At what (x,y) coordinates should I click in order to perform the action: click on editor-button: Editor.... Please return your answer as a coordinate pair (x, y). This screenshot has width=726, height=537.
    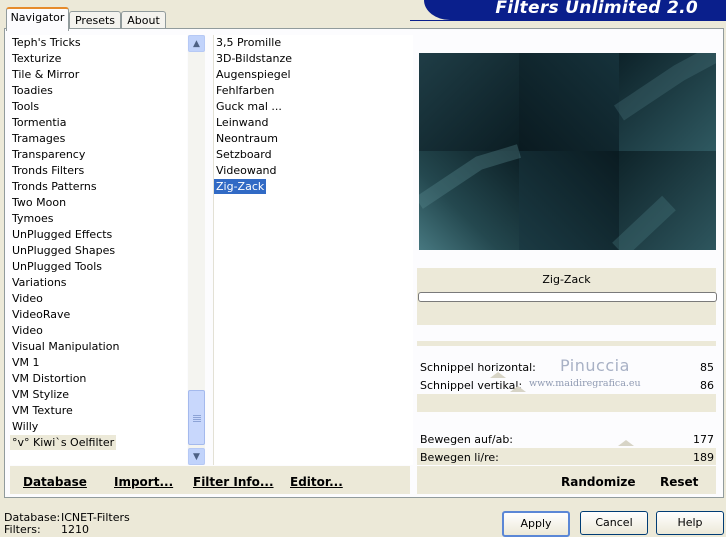
    Looking at the image, I should click on (316, 482).